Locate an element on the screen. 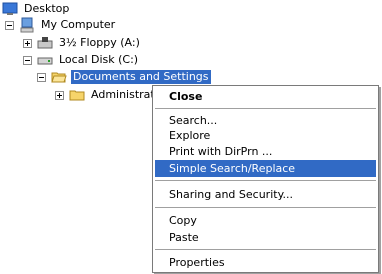 The width and height of the screenshot is (382, 274). folder-icon is located at coordinates (77, 95).